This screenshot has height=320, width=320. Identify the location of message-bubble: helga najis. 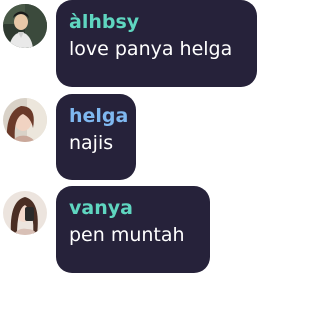
(96, 137).